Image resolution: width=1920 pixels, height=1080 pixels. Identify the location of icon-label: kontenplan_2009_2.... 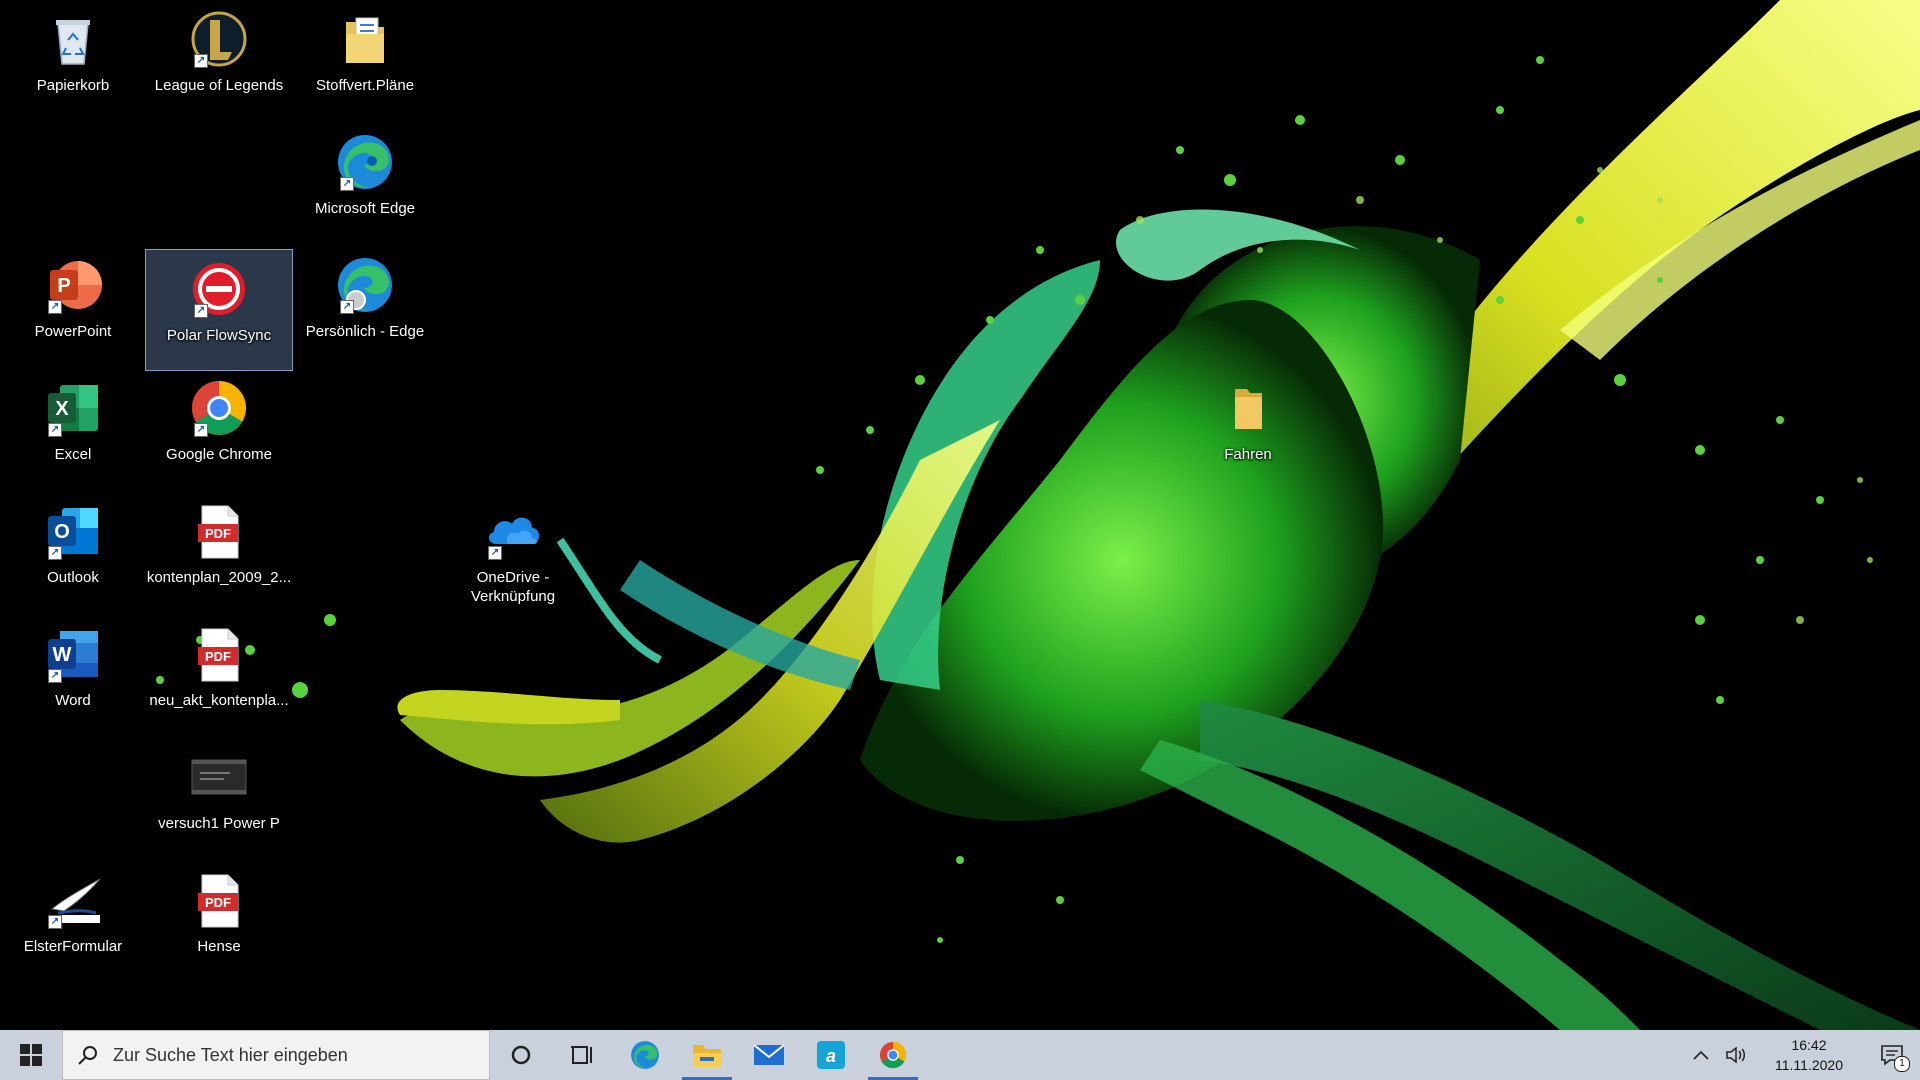
(219, 577).